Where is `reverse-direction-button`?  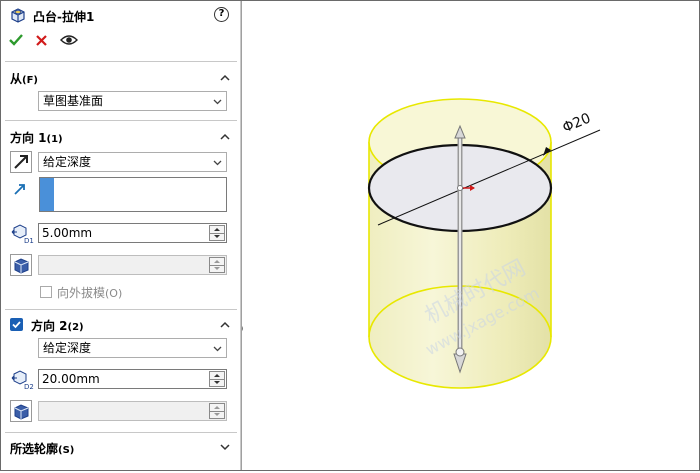
reverse-direction-button is located at coordinates (21, 162).